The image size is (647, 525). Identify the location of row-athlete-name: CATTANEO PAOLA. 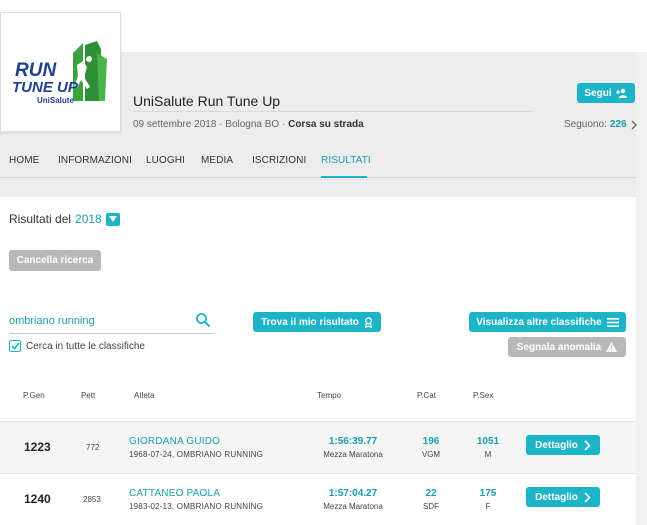
(174, 493).